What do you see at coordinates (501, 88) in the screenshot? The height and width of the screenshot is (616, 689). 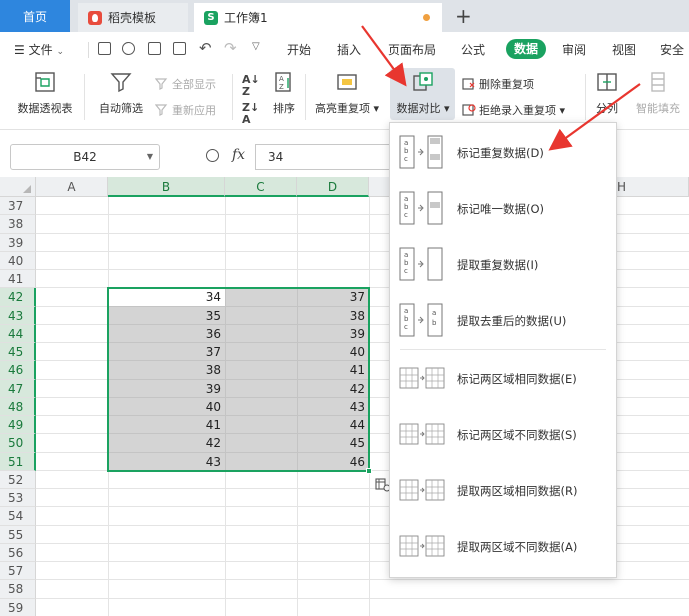 I see `annotation-arrows` at bounding box center [501, 88].